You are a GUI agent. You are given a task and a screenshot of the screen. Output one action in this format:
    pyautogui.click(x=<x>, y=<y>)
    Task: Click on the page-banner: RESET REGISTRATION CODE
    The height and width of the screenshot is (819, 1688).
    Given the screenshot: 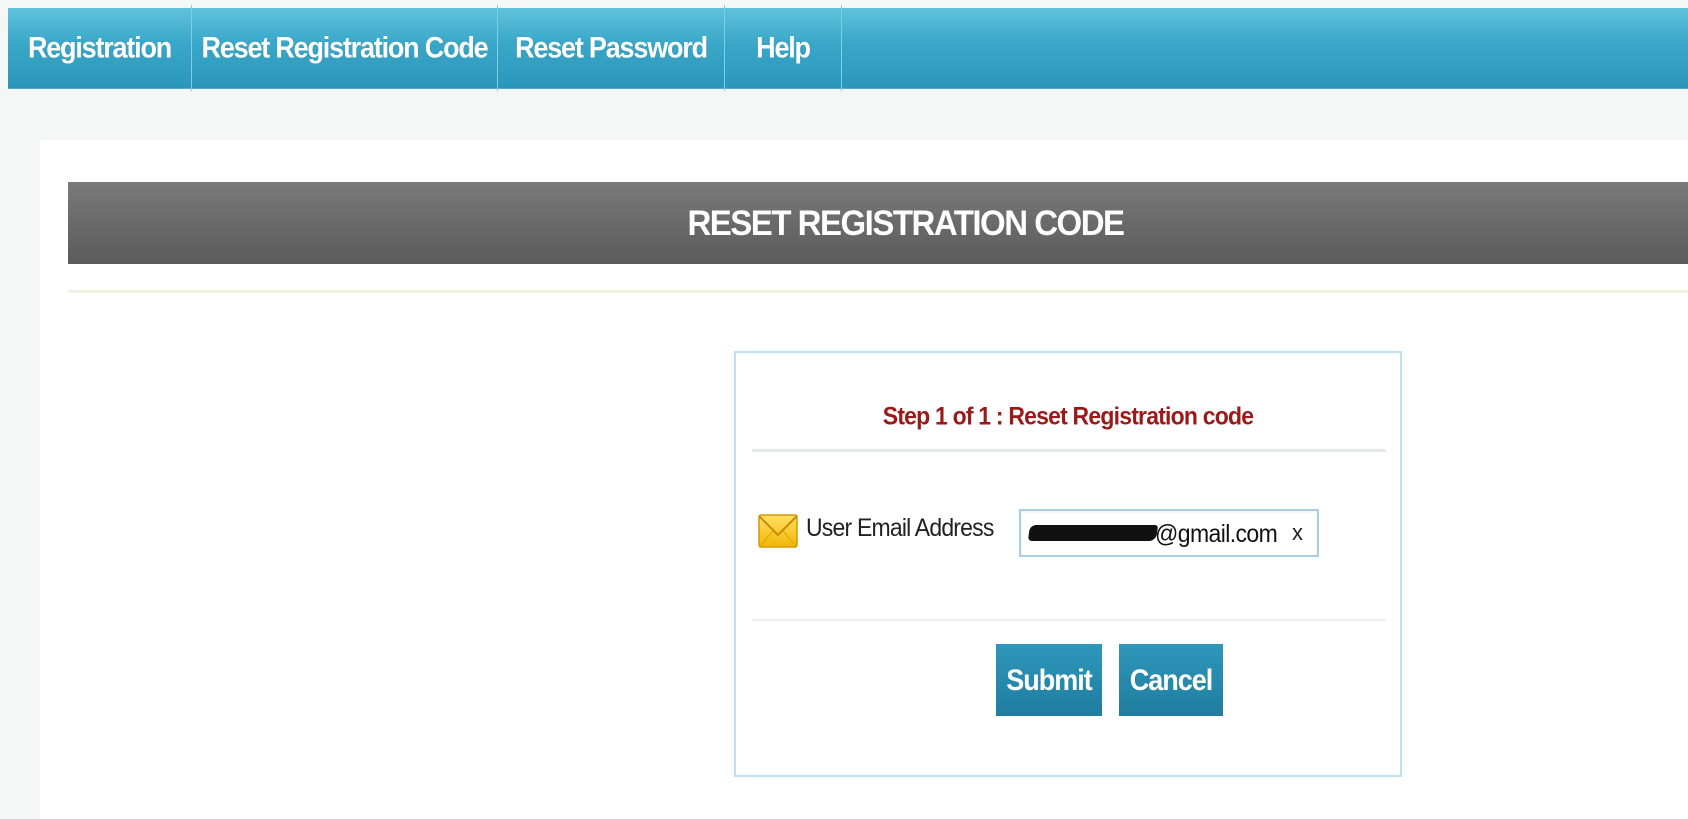 What is the action you would take?
    pyautogui.click(x=878, y=223)
    